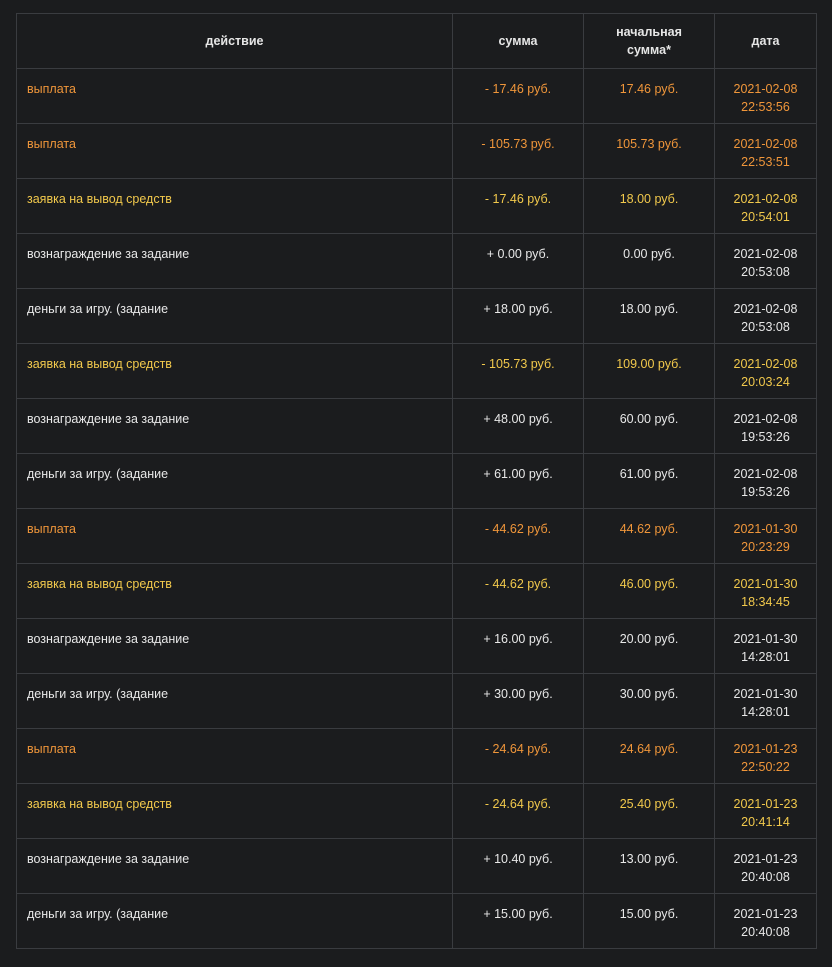  Describe the element at coordinates (649, 646) in the screenshot. I see `cell-initial-amount: 20.00 руб.` at that location.